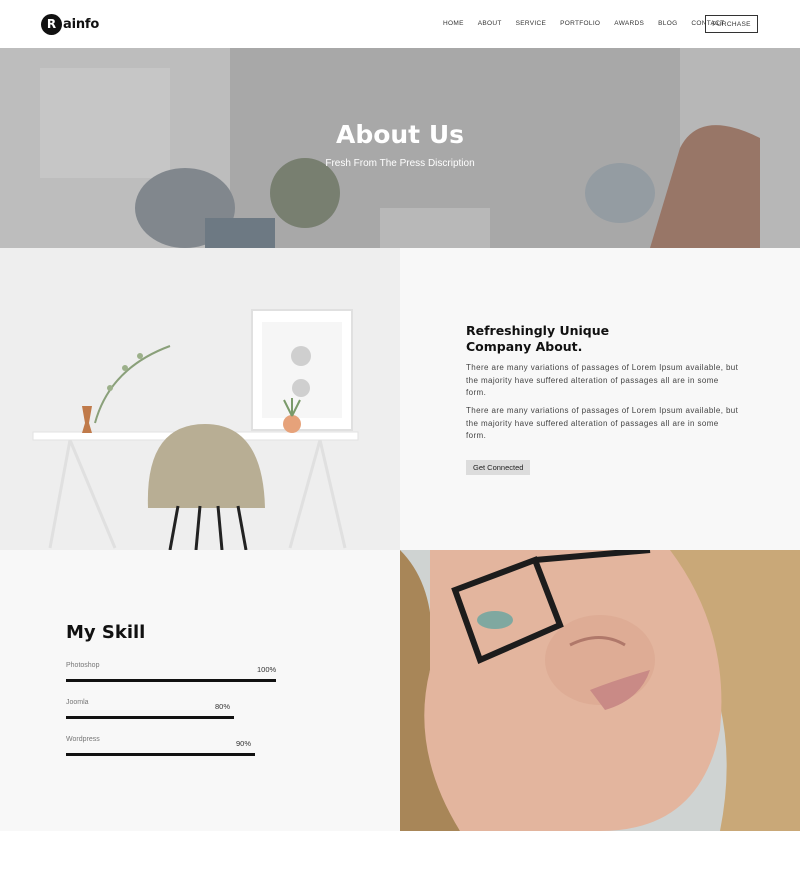  What do you see at coordinates (629, 24) in the screenshot?
I see `nav-awards: AWARDS` at bounding box center [629, 24].